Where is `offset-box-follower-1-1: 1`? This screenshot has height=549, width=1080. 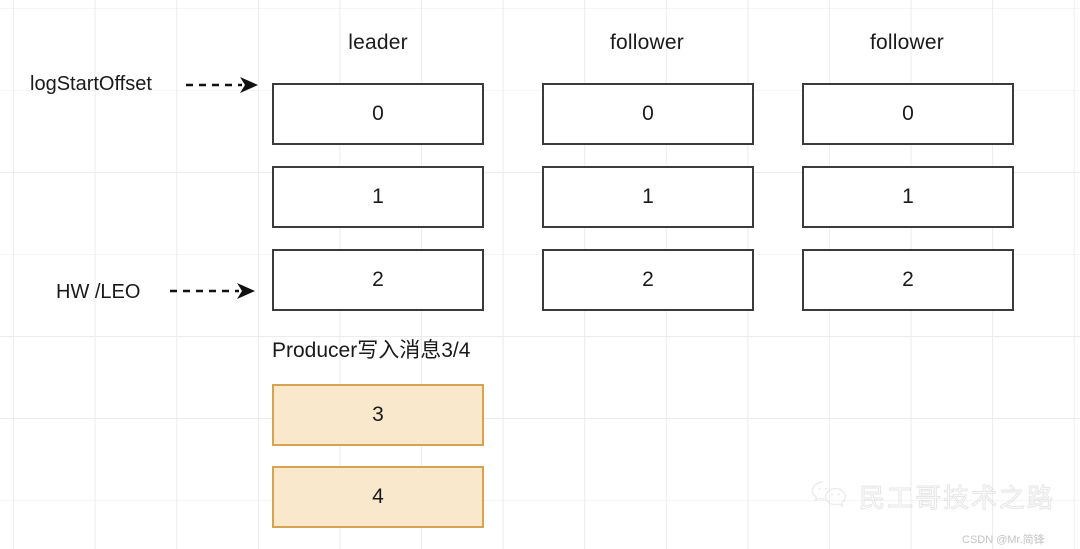
offset-box-follower-1-1: 1 is located at coordinates (648, 197).